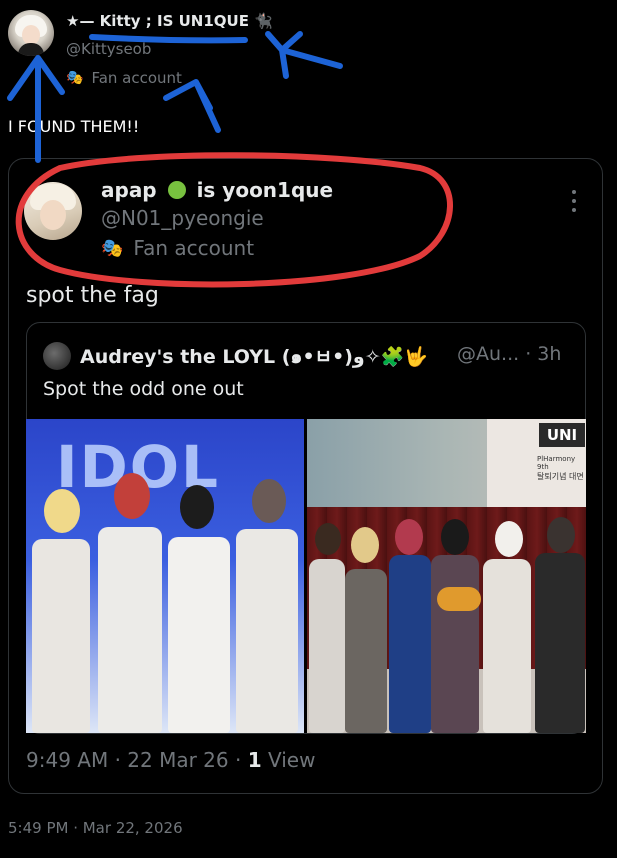  I want to click on tweet-timestamp: 5:49 PM · Mar 22, 2026, so click(95, 828).